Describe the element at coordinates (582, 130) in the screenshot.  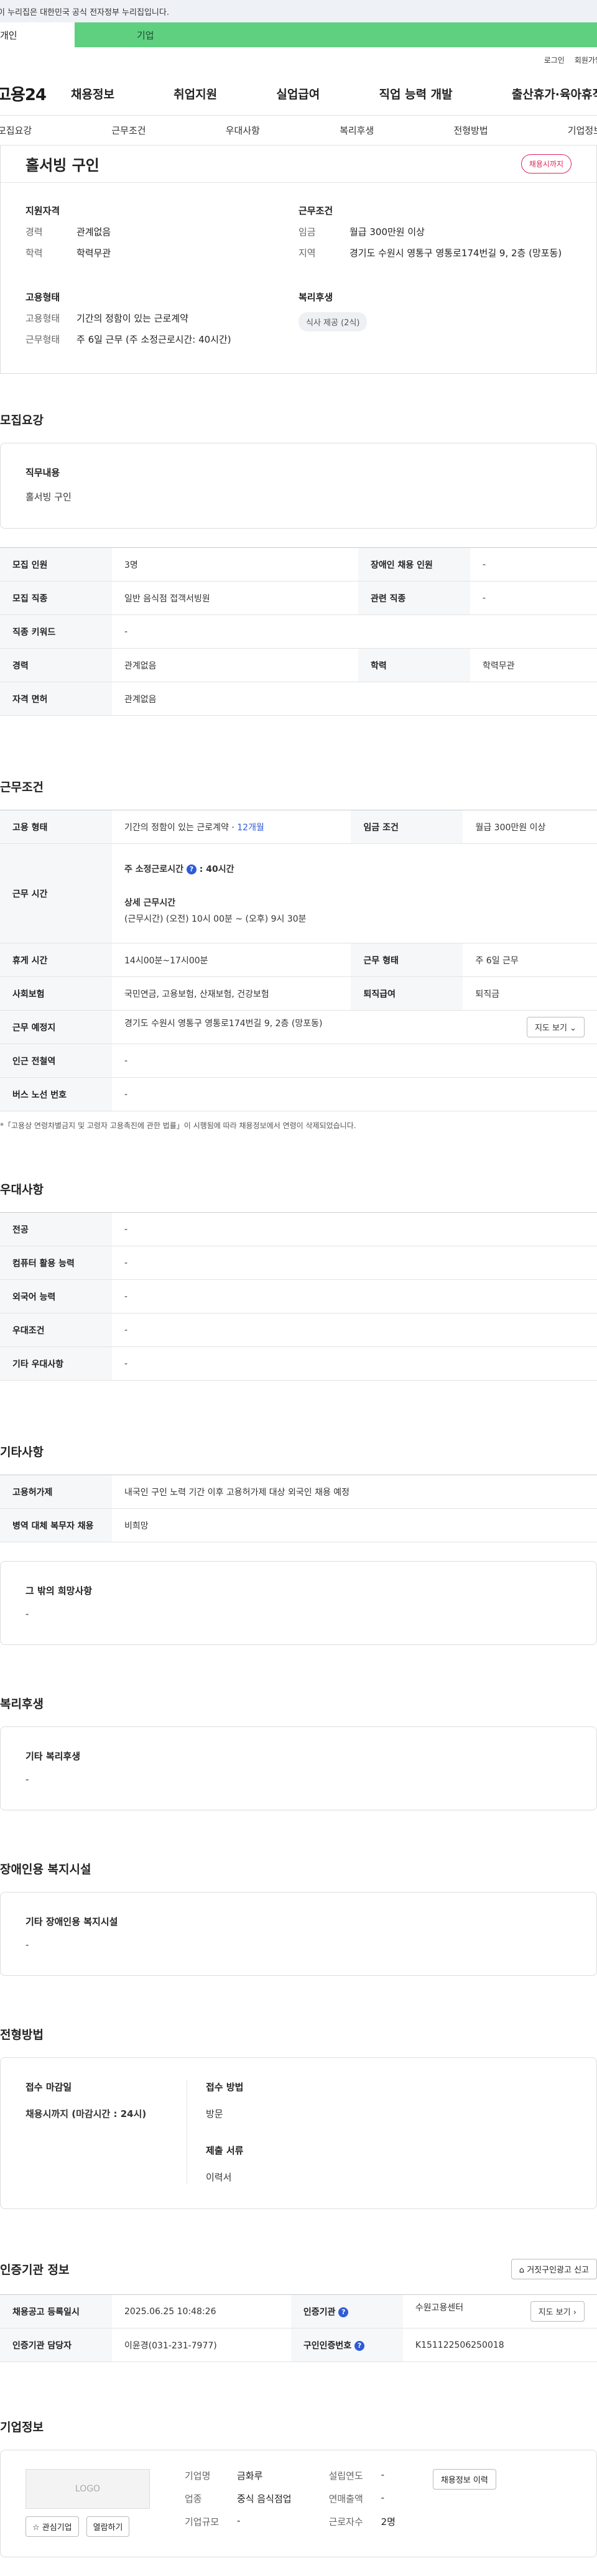
I see `lnb-item-company: 기업정보` at that location.